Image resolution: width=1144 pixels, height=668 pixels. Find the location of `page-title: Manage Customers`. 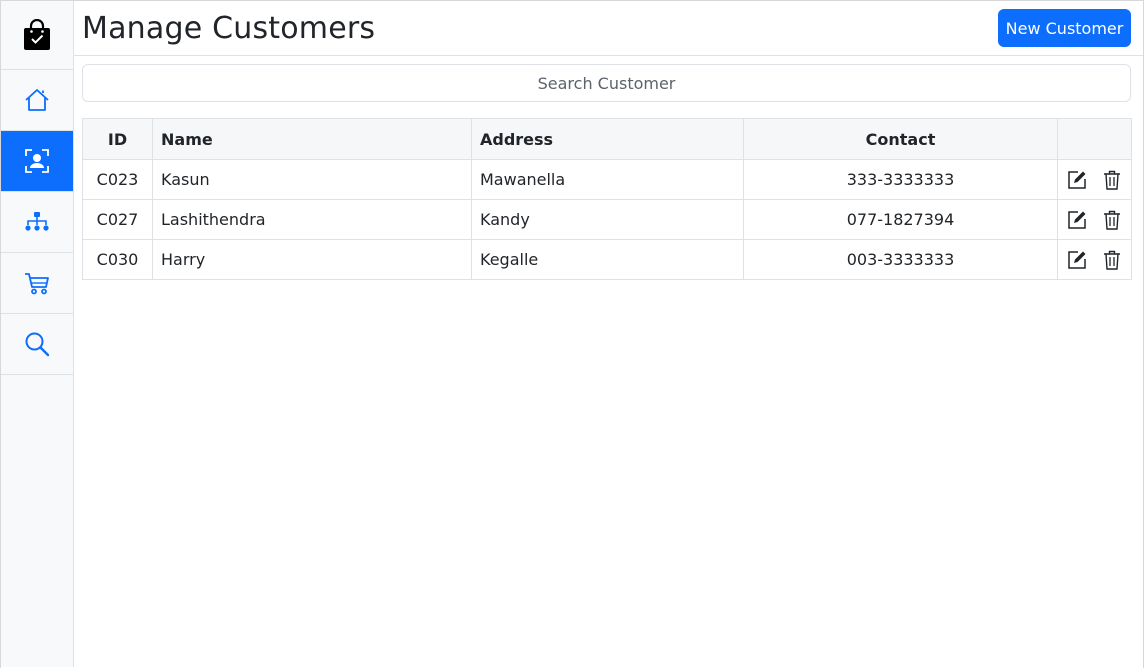

page-title: Manage Customers is located at coordinates (229, 28).